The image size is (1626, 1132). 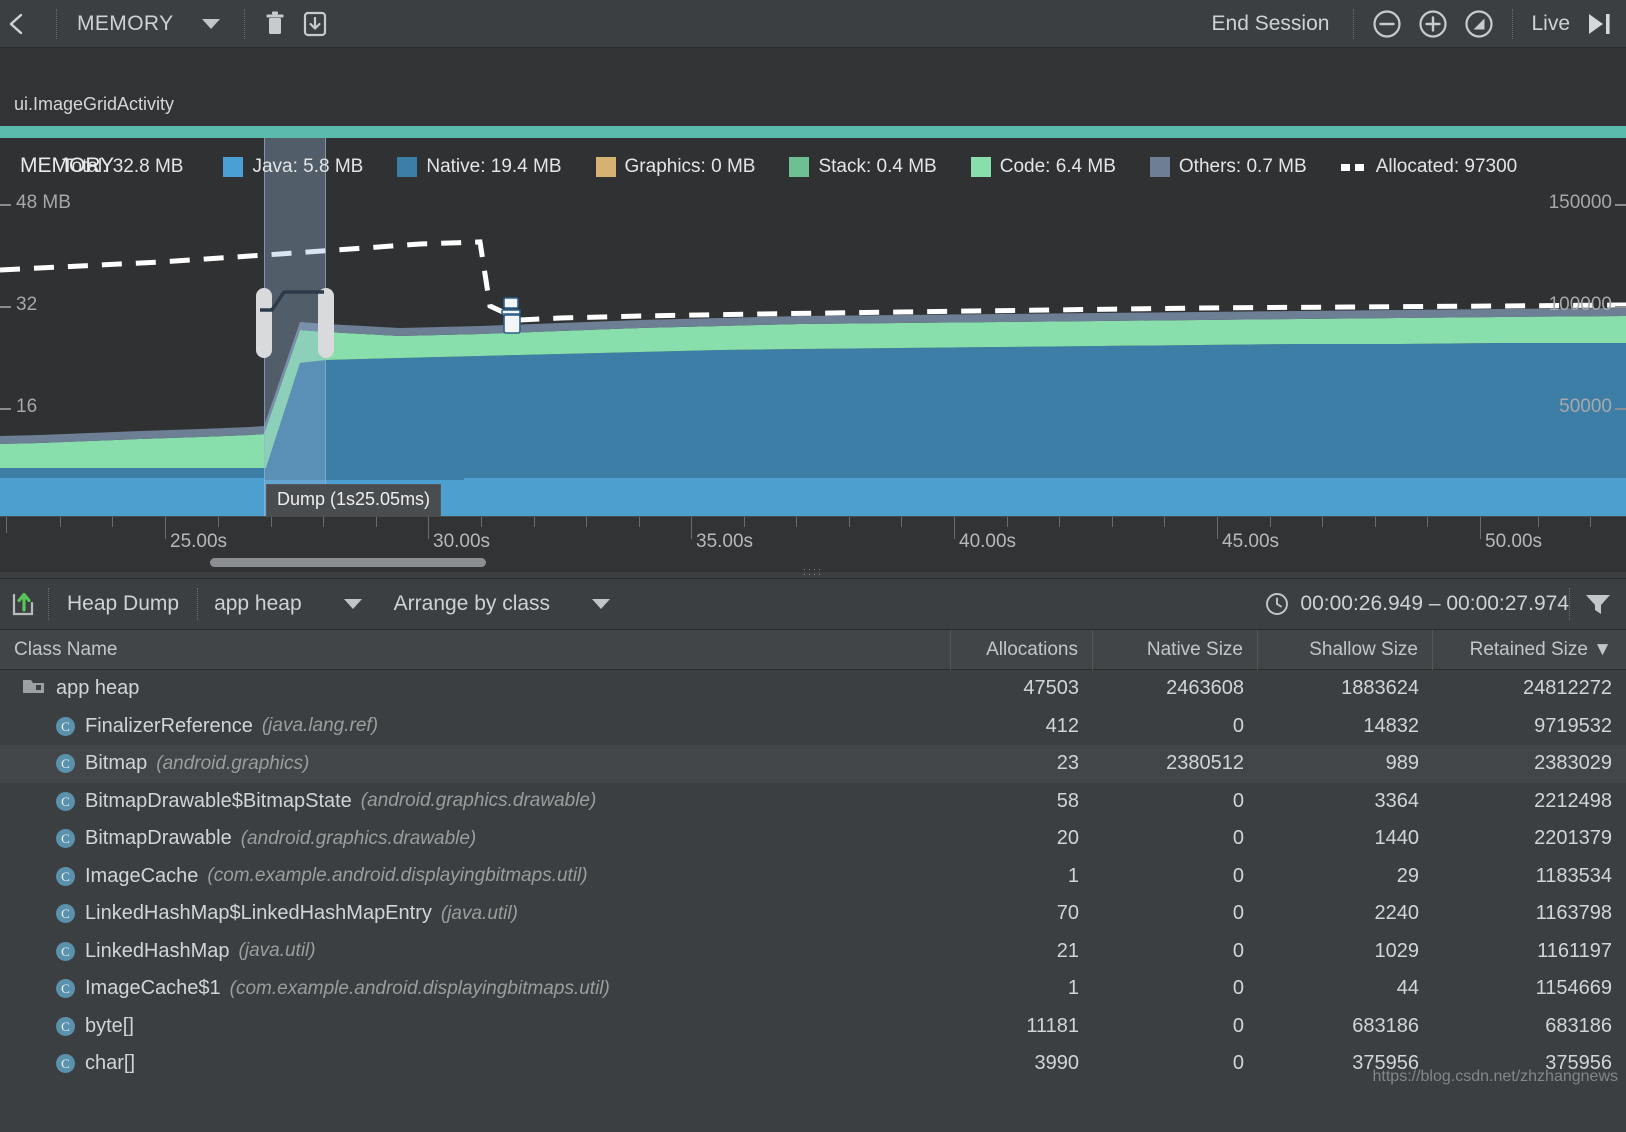 What do you see at coordinates (1407, 875) in the screenshot?
I see `cell-shallow-size: 29` at bounding box center [1407, 875].